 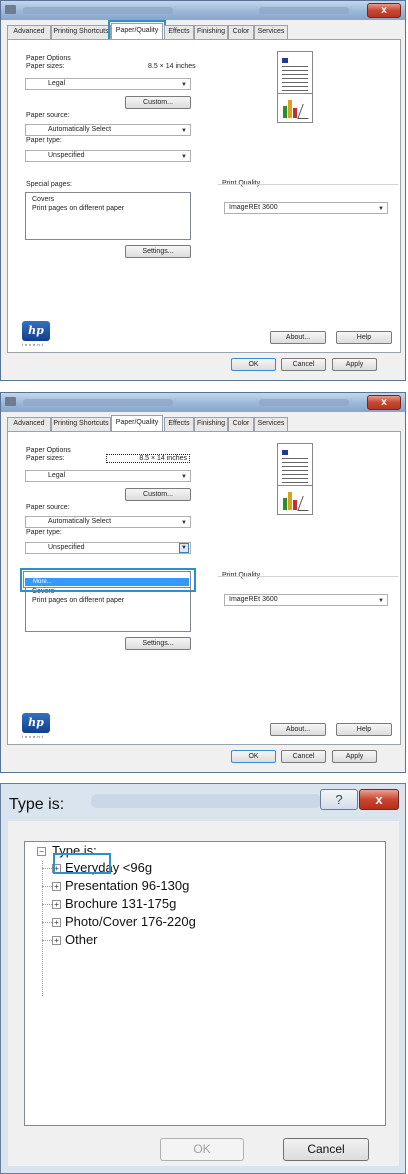 I want to click on hp-logo: hp, so click(x=36, y=331).